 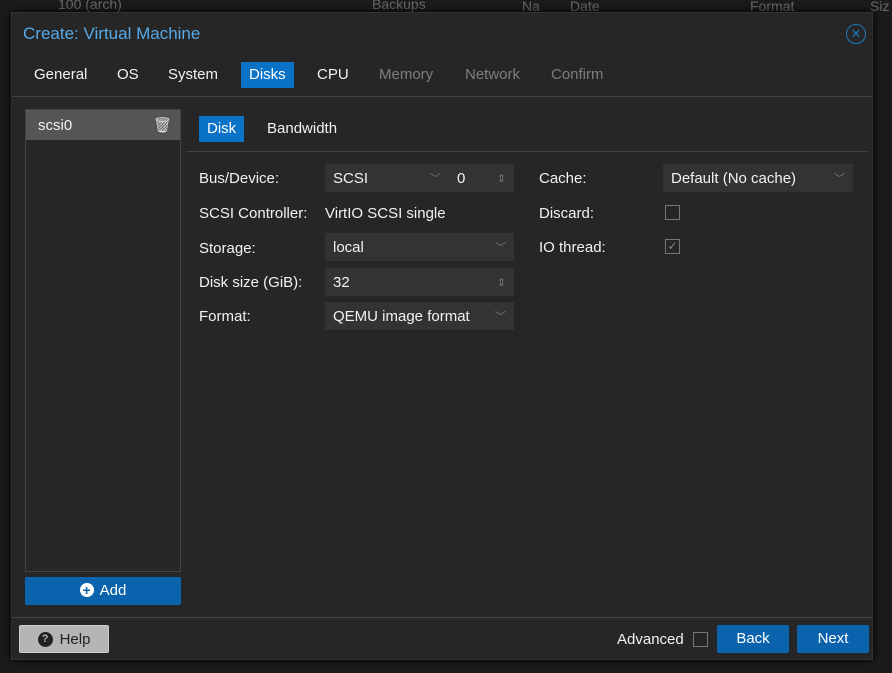 I want to click on tab-confirm: Confirm, so click(x=577, y=74).